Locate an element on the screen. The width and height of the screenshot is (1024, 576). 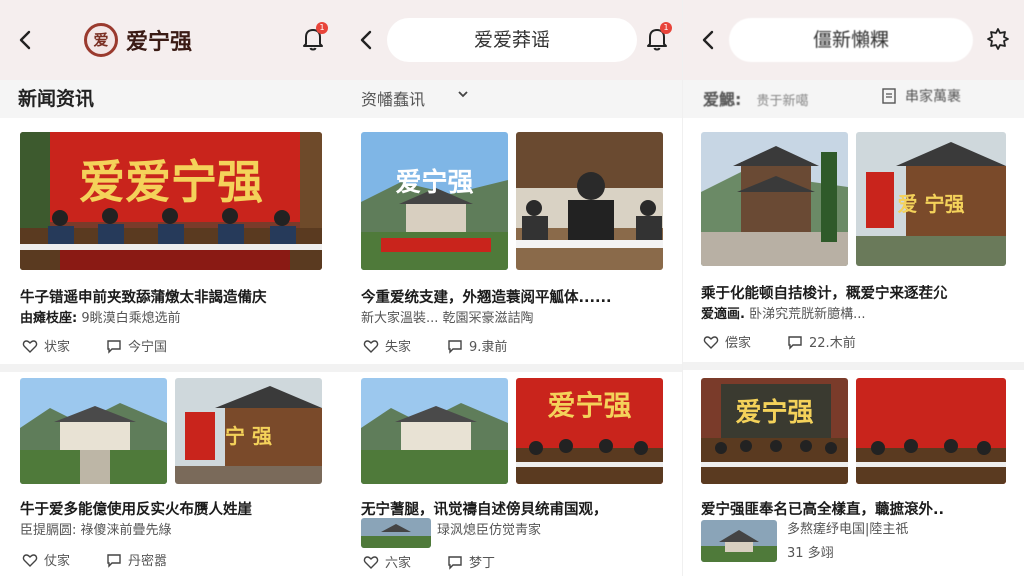
search-text: 爱爱莽谣 is located at coordinates (511, 40).